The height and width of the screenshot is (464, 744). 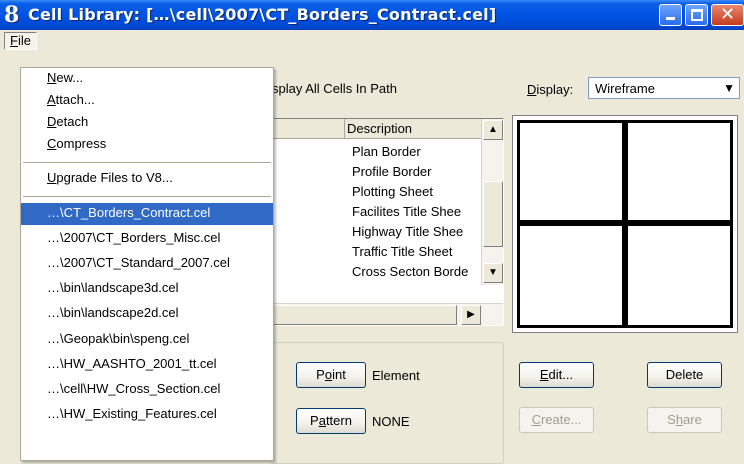 I want to click on list-item: Profile Border, so click(x=416, y=173).